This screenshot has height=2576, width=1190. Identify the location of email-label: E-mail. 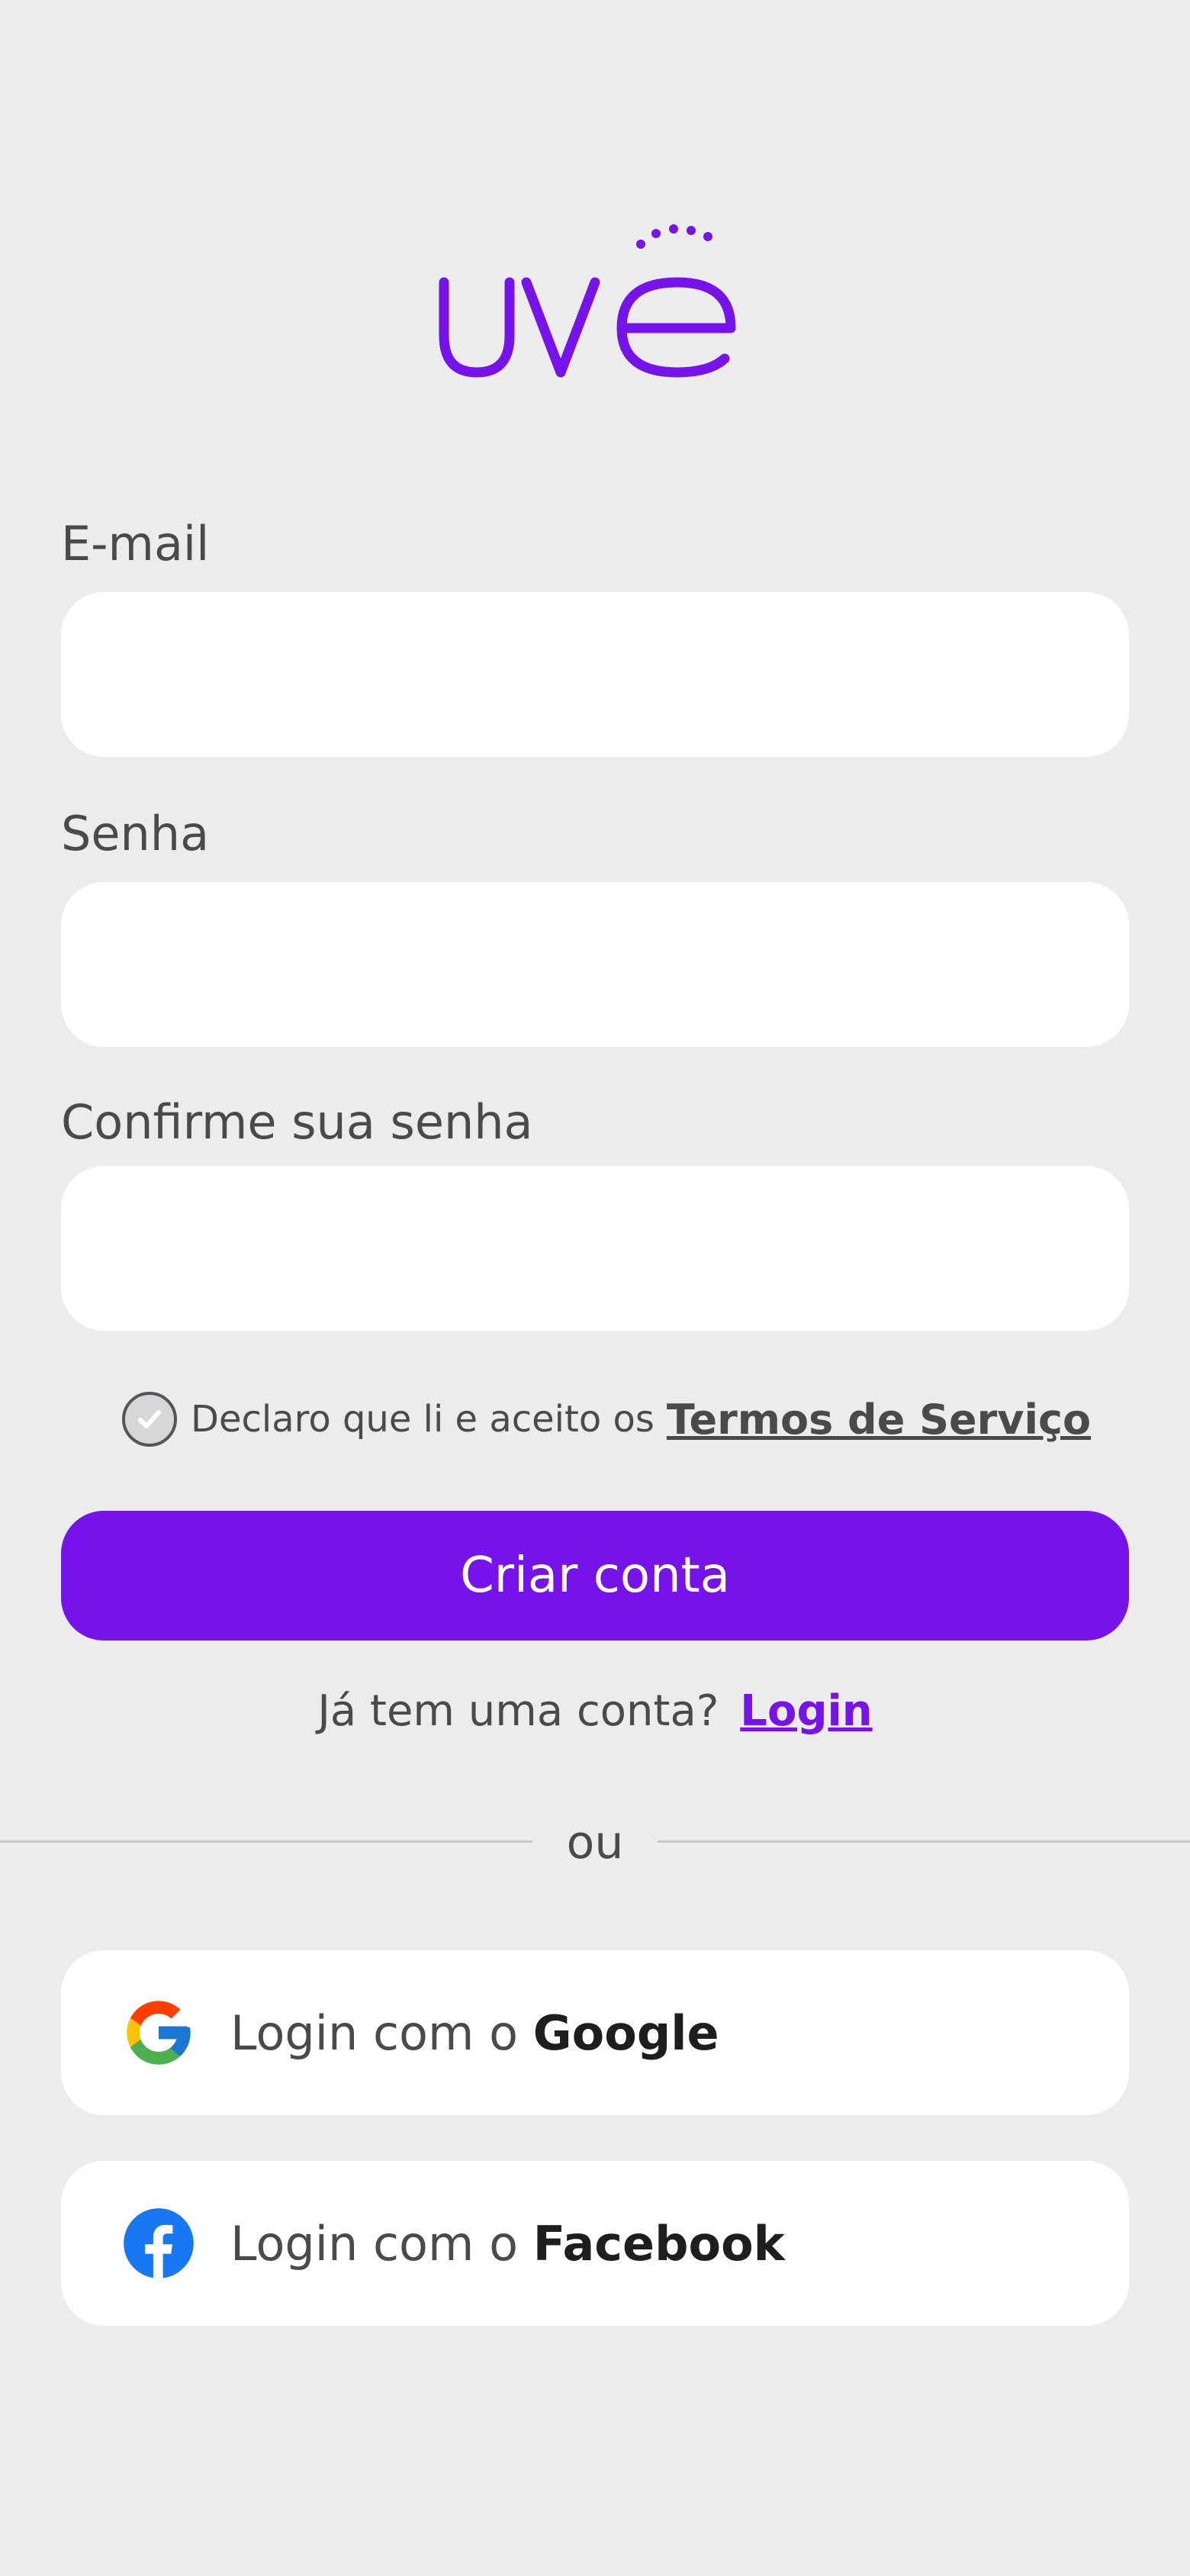
(135, 544).